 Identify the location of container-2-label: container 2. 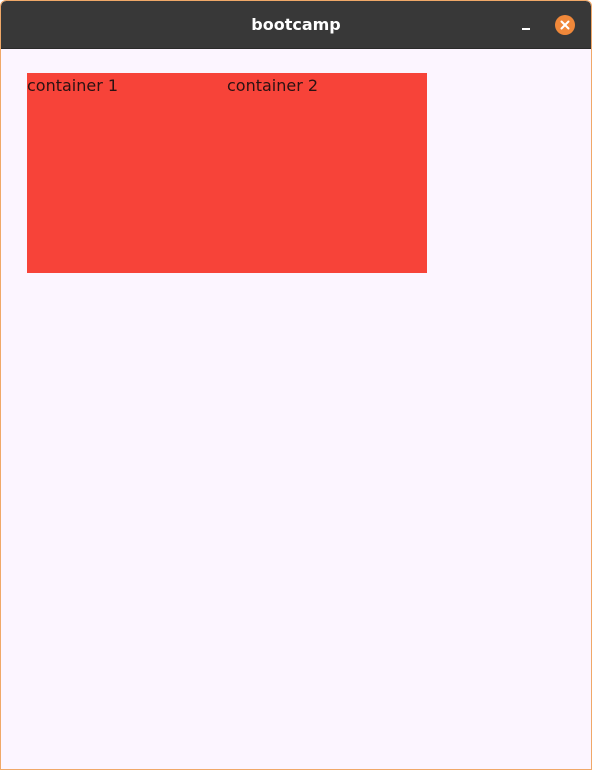
(273, 85).